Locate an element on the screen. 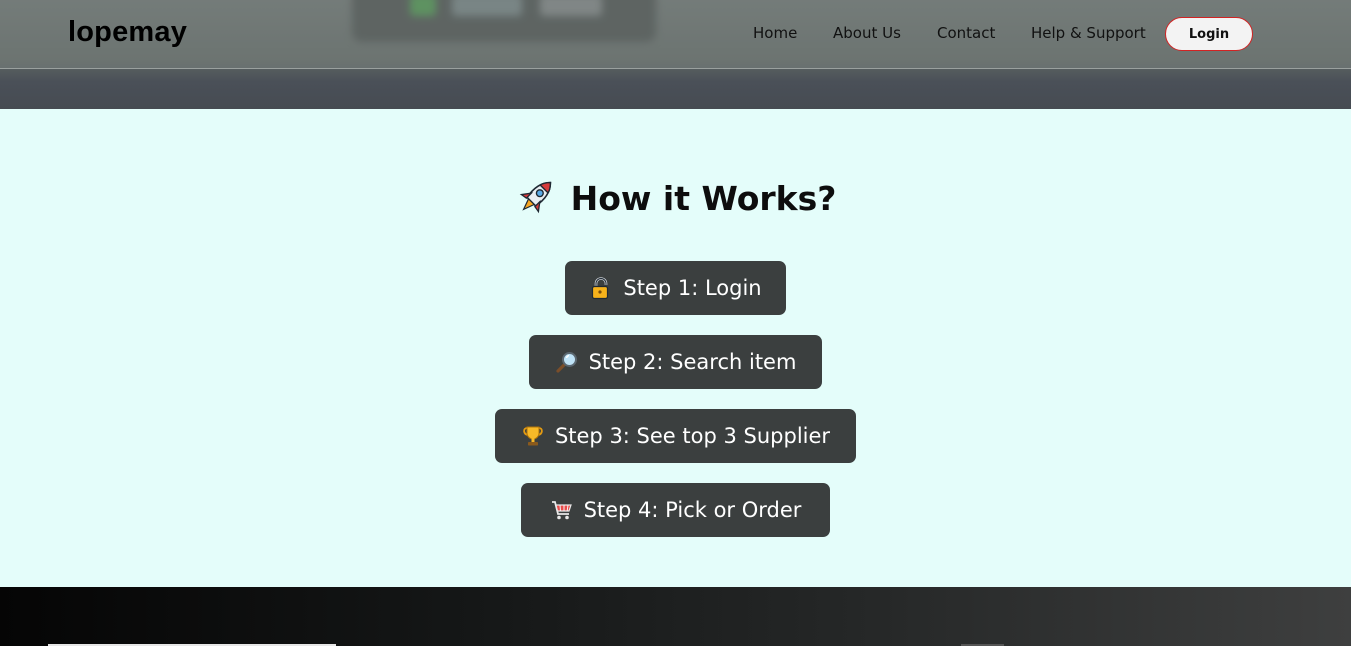 Image resolution: width=1351 pixels, height=646 pixels. nav-about-link: About Us is located at coordinates (867, 33).